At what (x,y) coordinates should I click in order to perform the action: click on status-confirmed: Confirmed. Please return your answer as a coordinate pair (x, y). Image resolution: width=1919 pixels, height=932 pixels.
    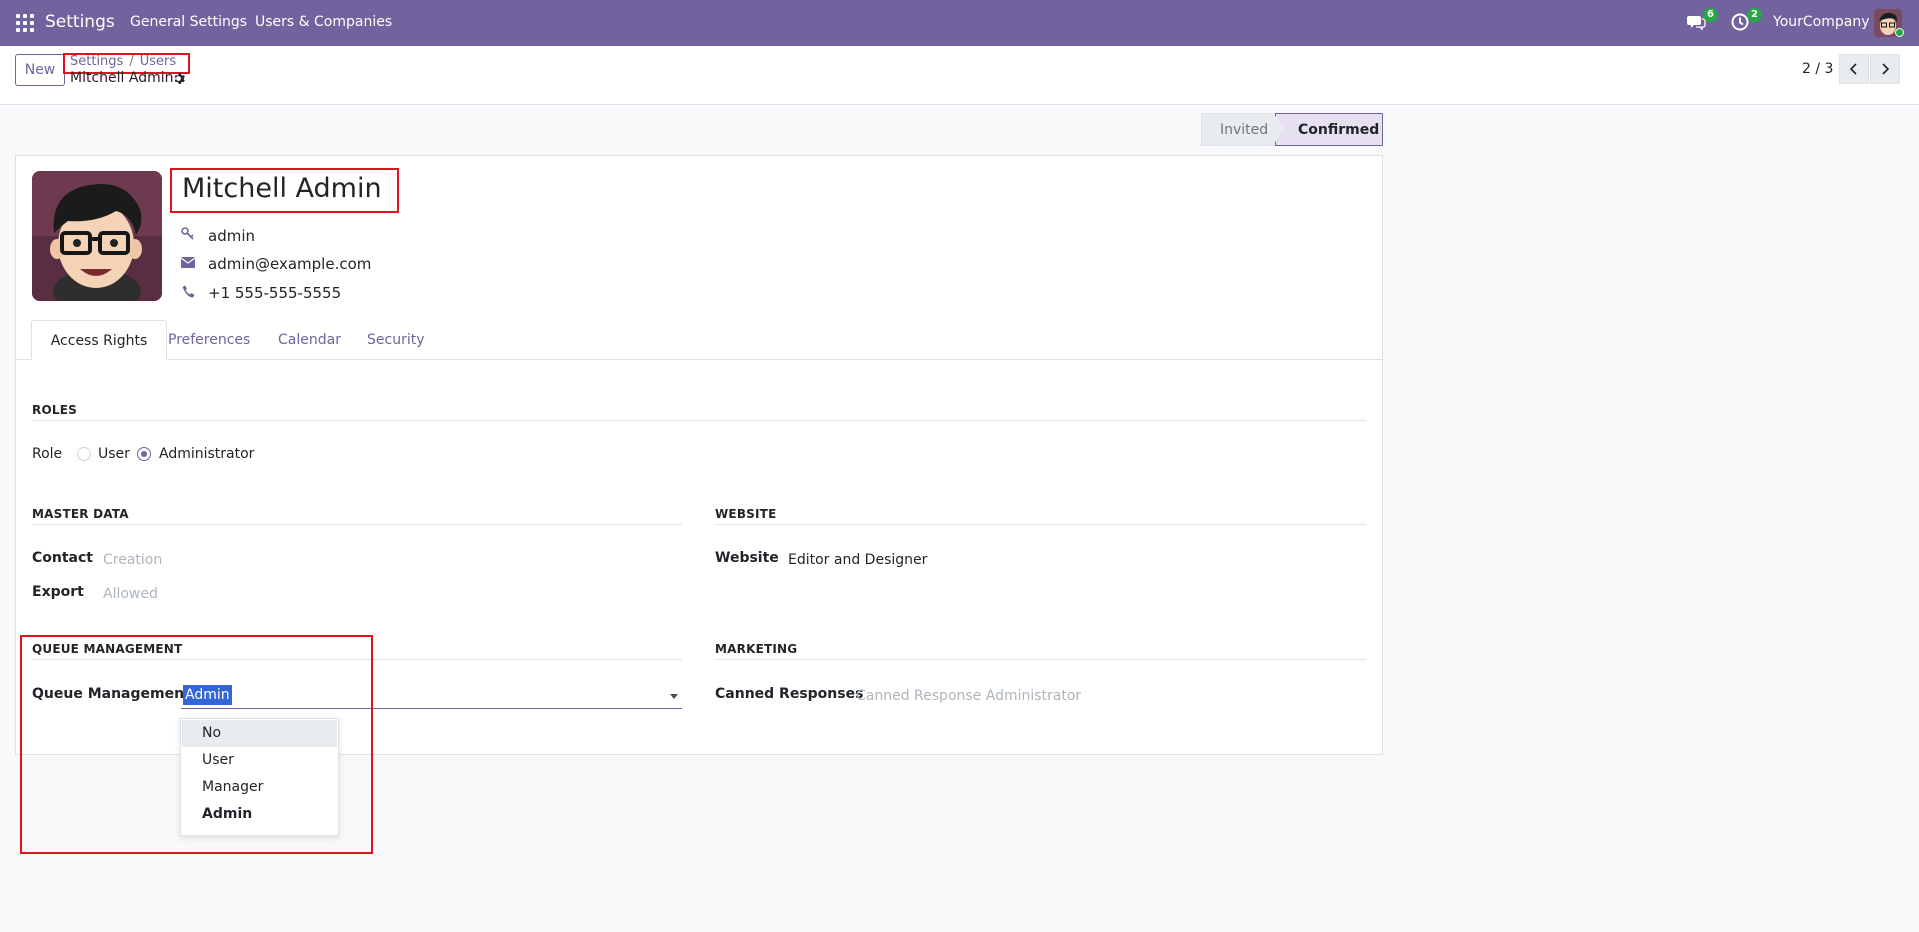
    Looking at the image, I should click on (1329, 129).